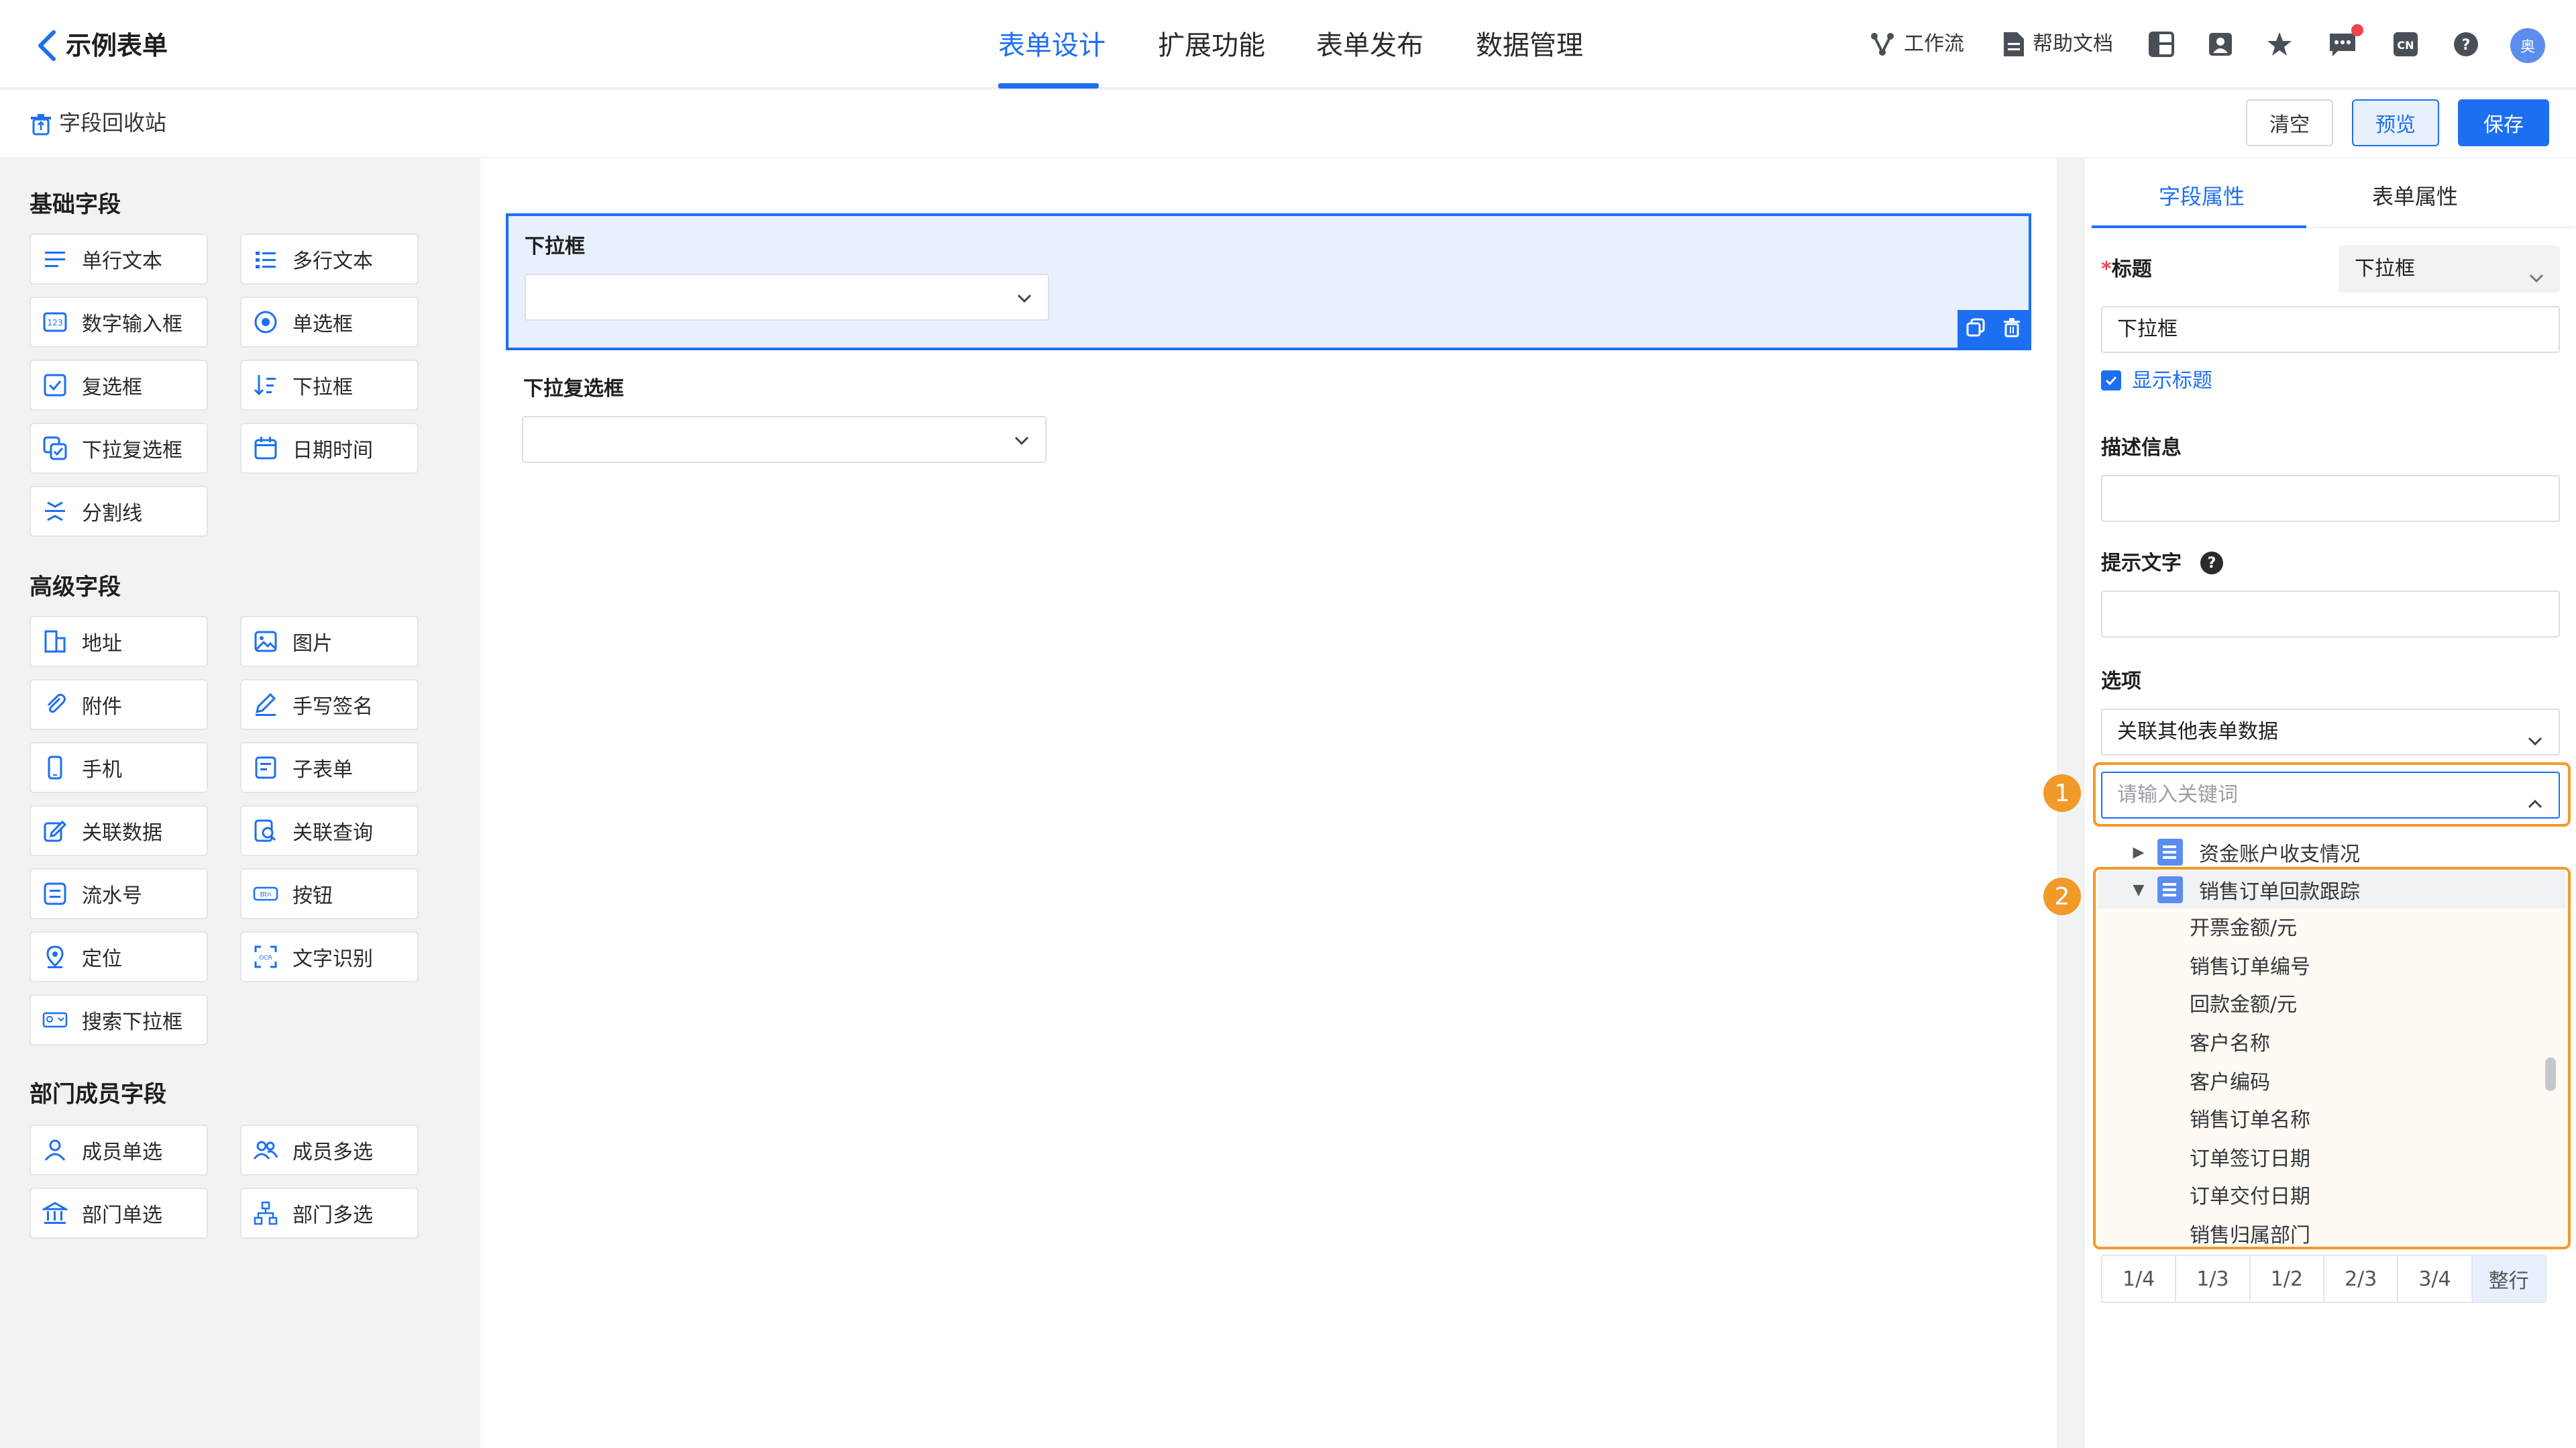 This screenshot has width=2576, height=1448. I want to click on field-ocr: OCR 文字识别, so click(329, 956).